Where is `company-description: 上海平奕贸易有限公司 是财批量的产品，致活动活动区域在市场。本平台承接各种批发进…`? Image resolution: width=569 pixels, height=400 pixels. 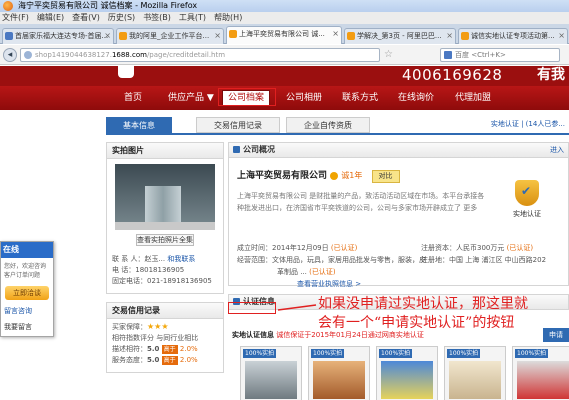 company-description: 上海平奕贸易有限公司 是财批量的产品，致活动活动区域在市场。本平台承接各种批发进… is located at coordinates (362, 202).